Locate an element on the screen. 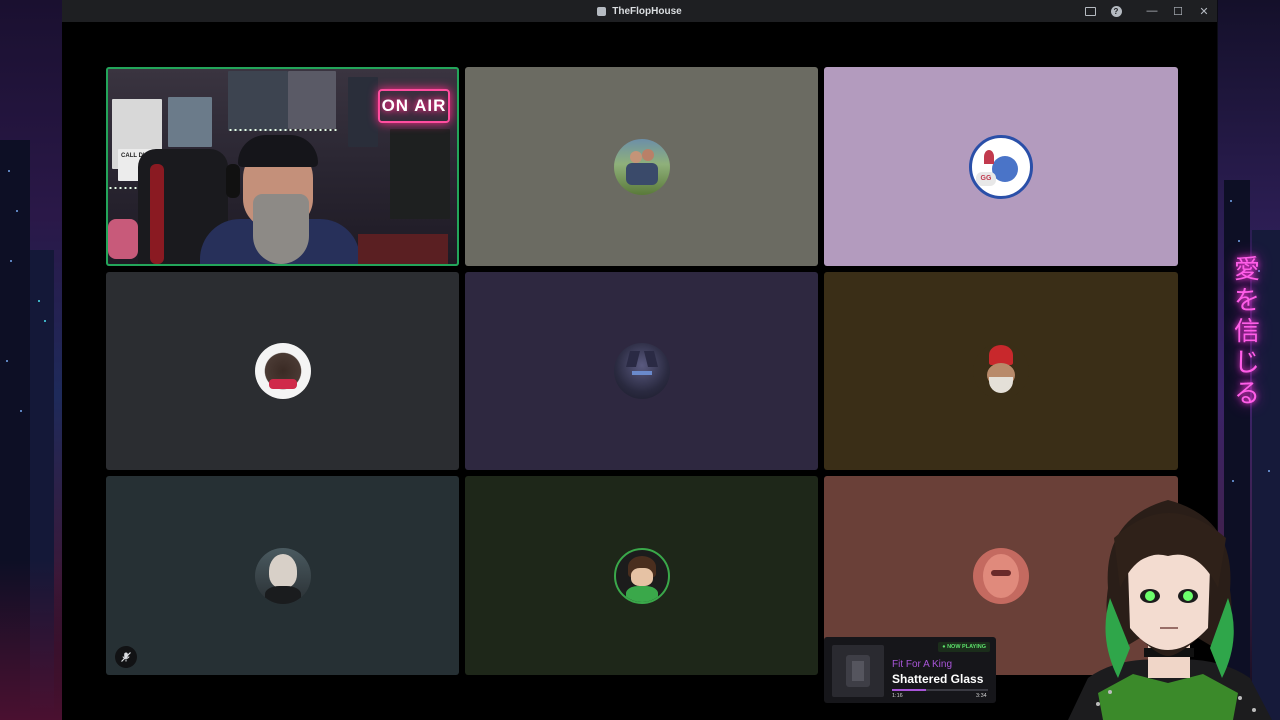 This screenshot has width=1280, height=720. track-progress-fill is located at coordinates (909, 690).